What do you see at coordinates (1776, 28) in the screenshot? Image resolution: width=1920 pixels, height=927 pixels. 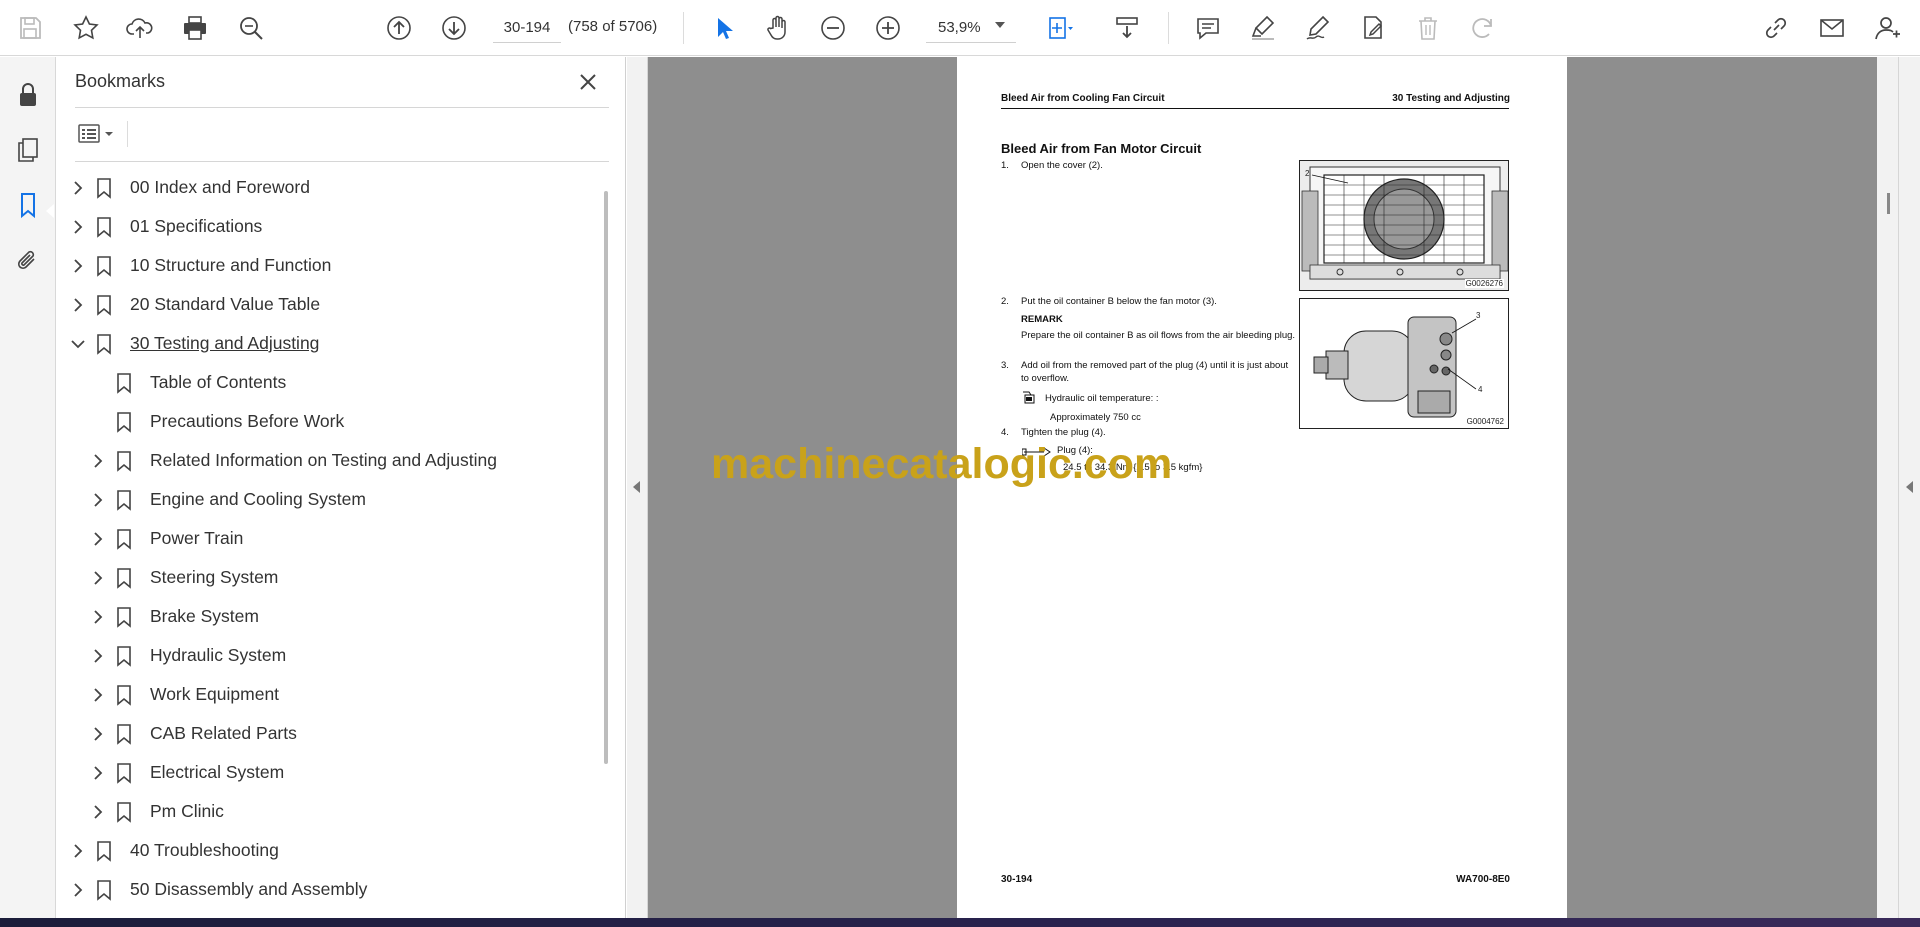 I see `share-link-icon` at bounding box center [1776, 28].